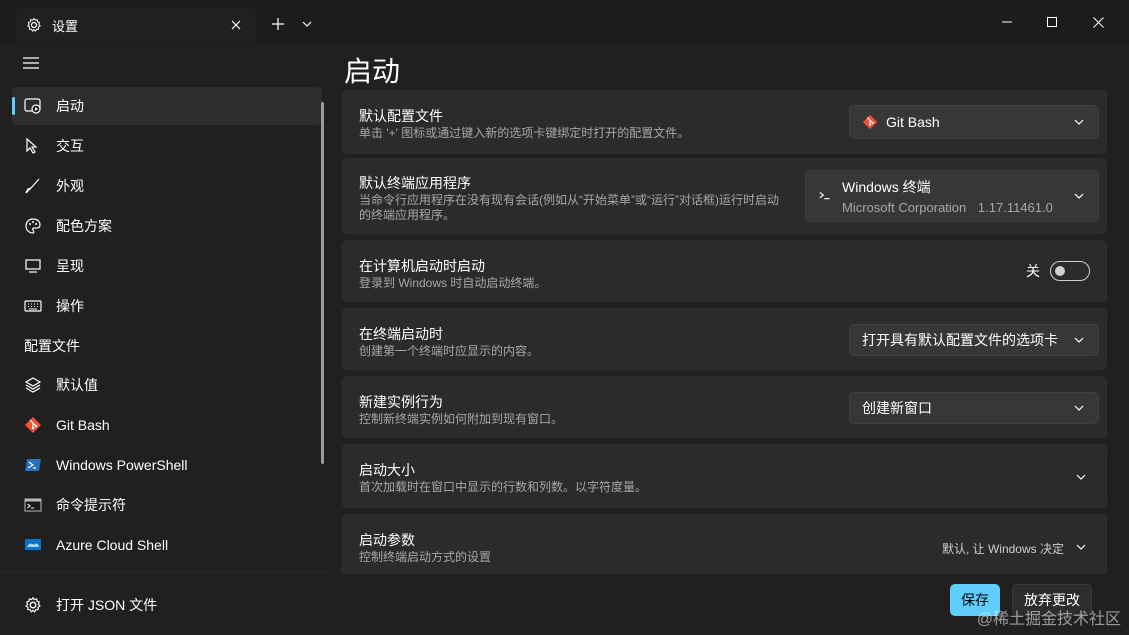  Describe the element at coordinates (461, 419) in the screenshot. I see `setting-description: 控制新终端实例如何附加到现有窗口。` at that location.